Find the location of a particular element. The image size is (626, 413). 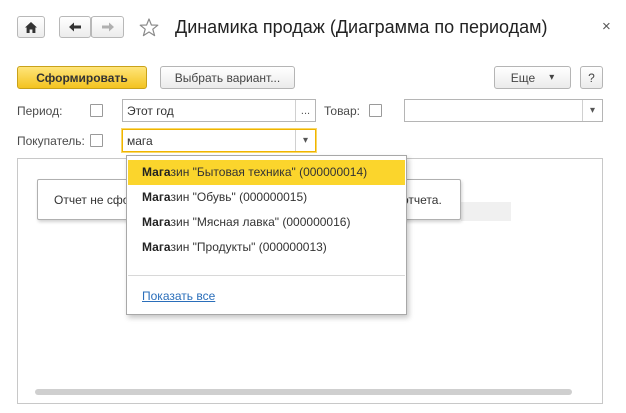

buyer-value: мага is located at coordinates (140, 141).